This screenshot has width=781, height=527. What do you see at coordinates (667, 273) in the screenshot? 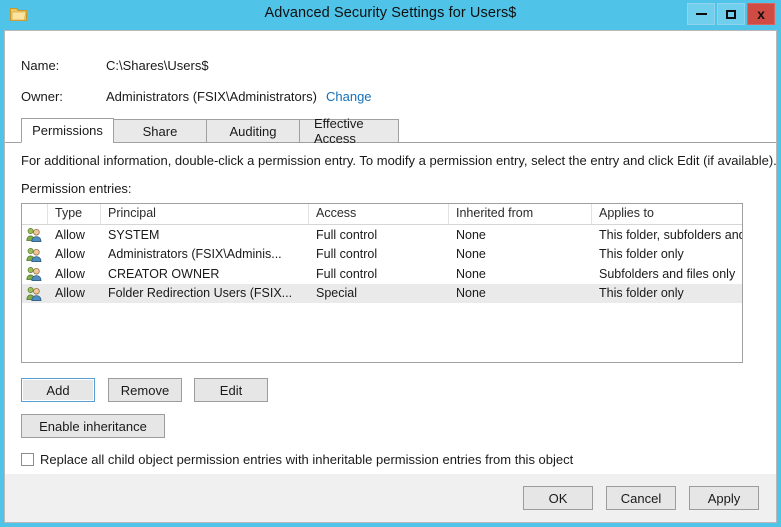
I see `cell-applies-to: Subfolders and files only` at bounding box center [667, 273].